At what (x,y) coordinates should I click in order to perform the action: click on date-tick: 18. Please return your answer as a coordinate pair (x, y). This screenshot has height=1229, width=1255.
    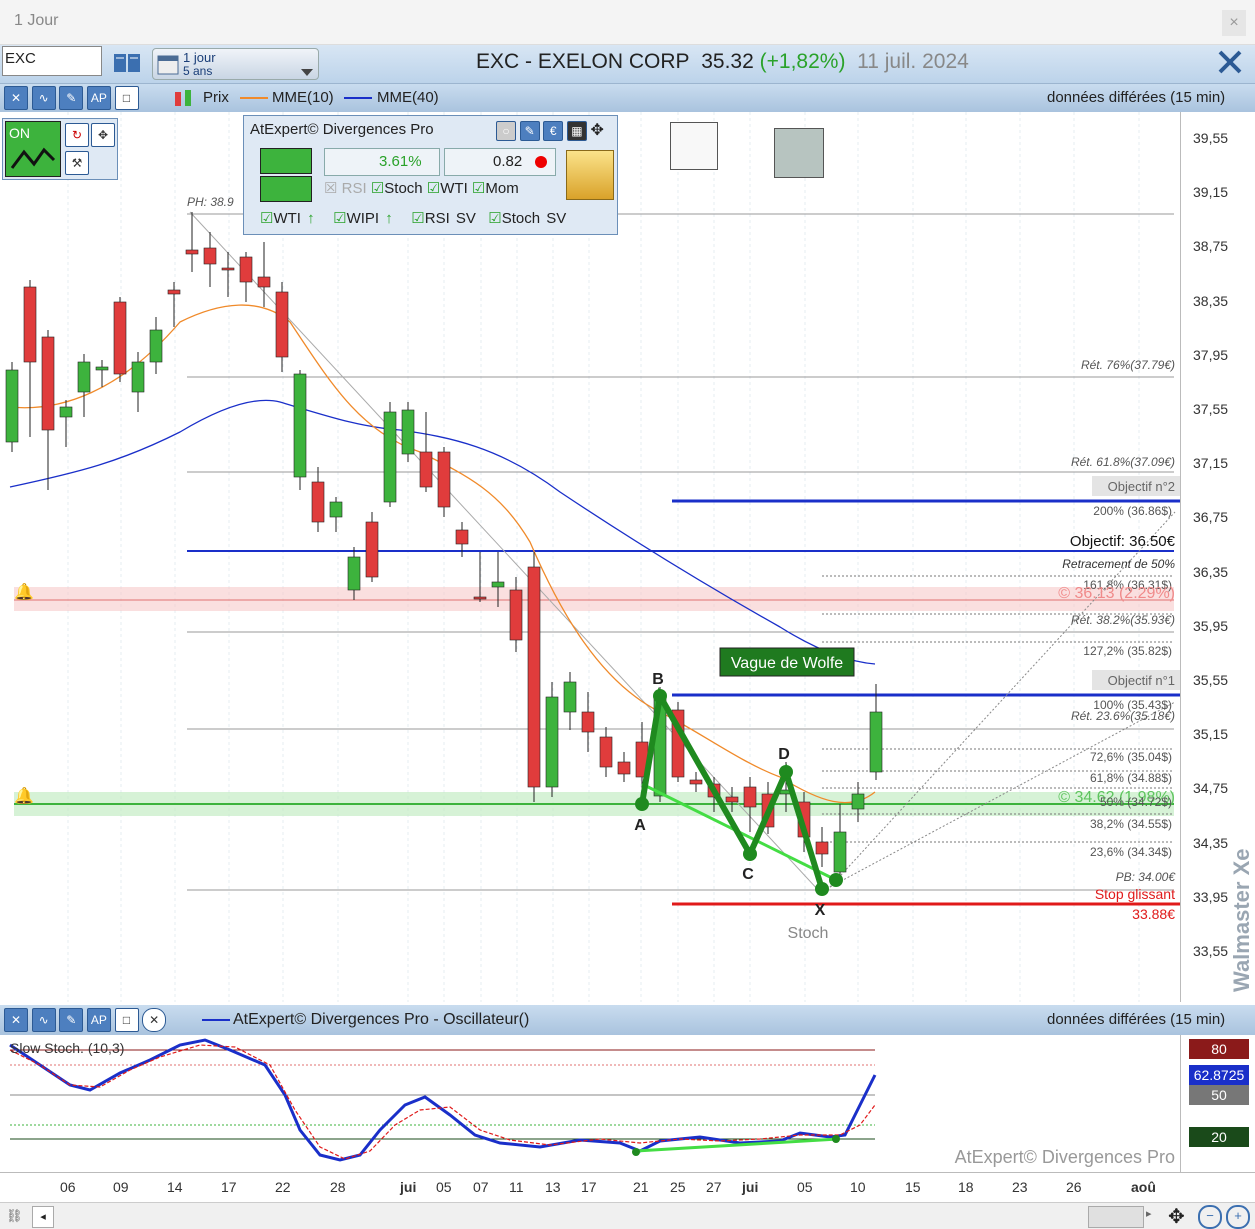
    Looking at the image, I should click on (966, 1187).